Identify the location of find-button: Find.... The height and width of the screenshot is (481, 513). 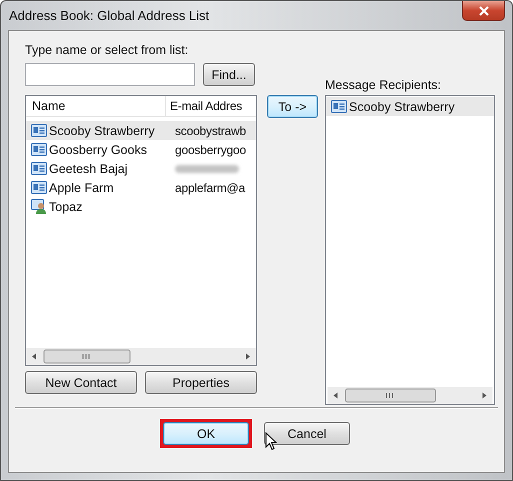
(229, 74).